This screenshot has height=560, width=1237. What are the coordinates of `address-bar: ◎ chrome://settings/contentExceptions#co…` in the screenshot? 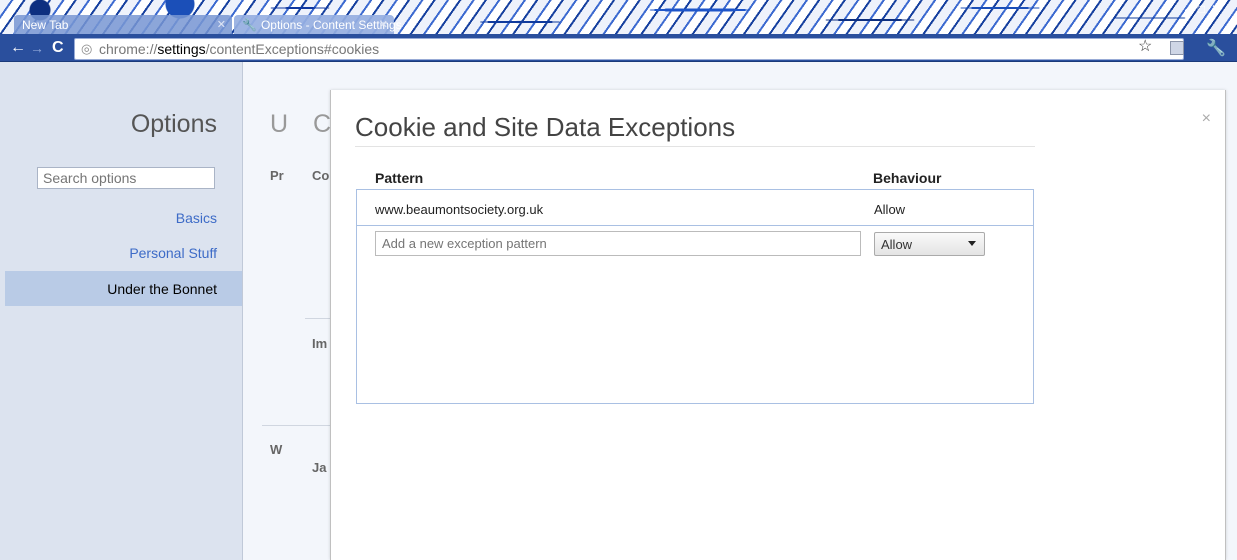 It's located at (629, 49).